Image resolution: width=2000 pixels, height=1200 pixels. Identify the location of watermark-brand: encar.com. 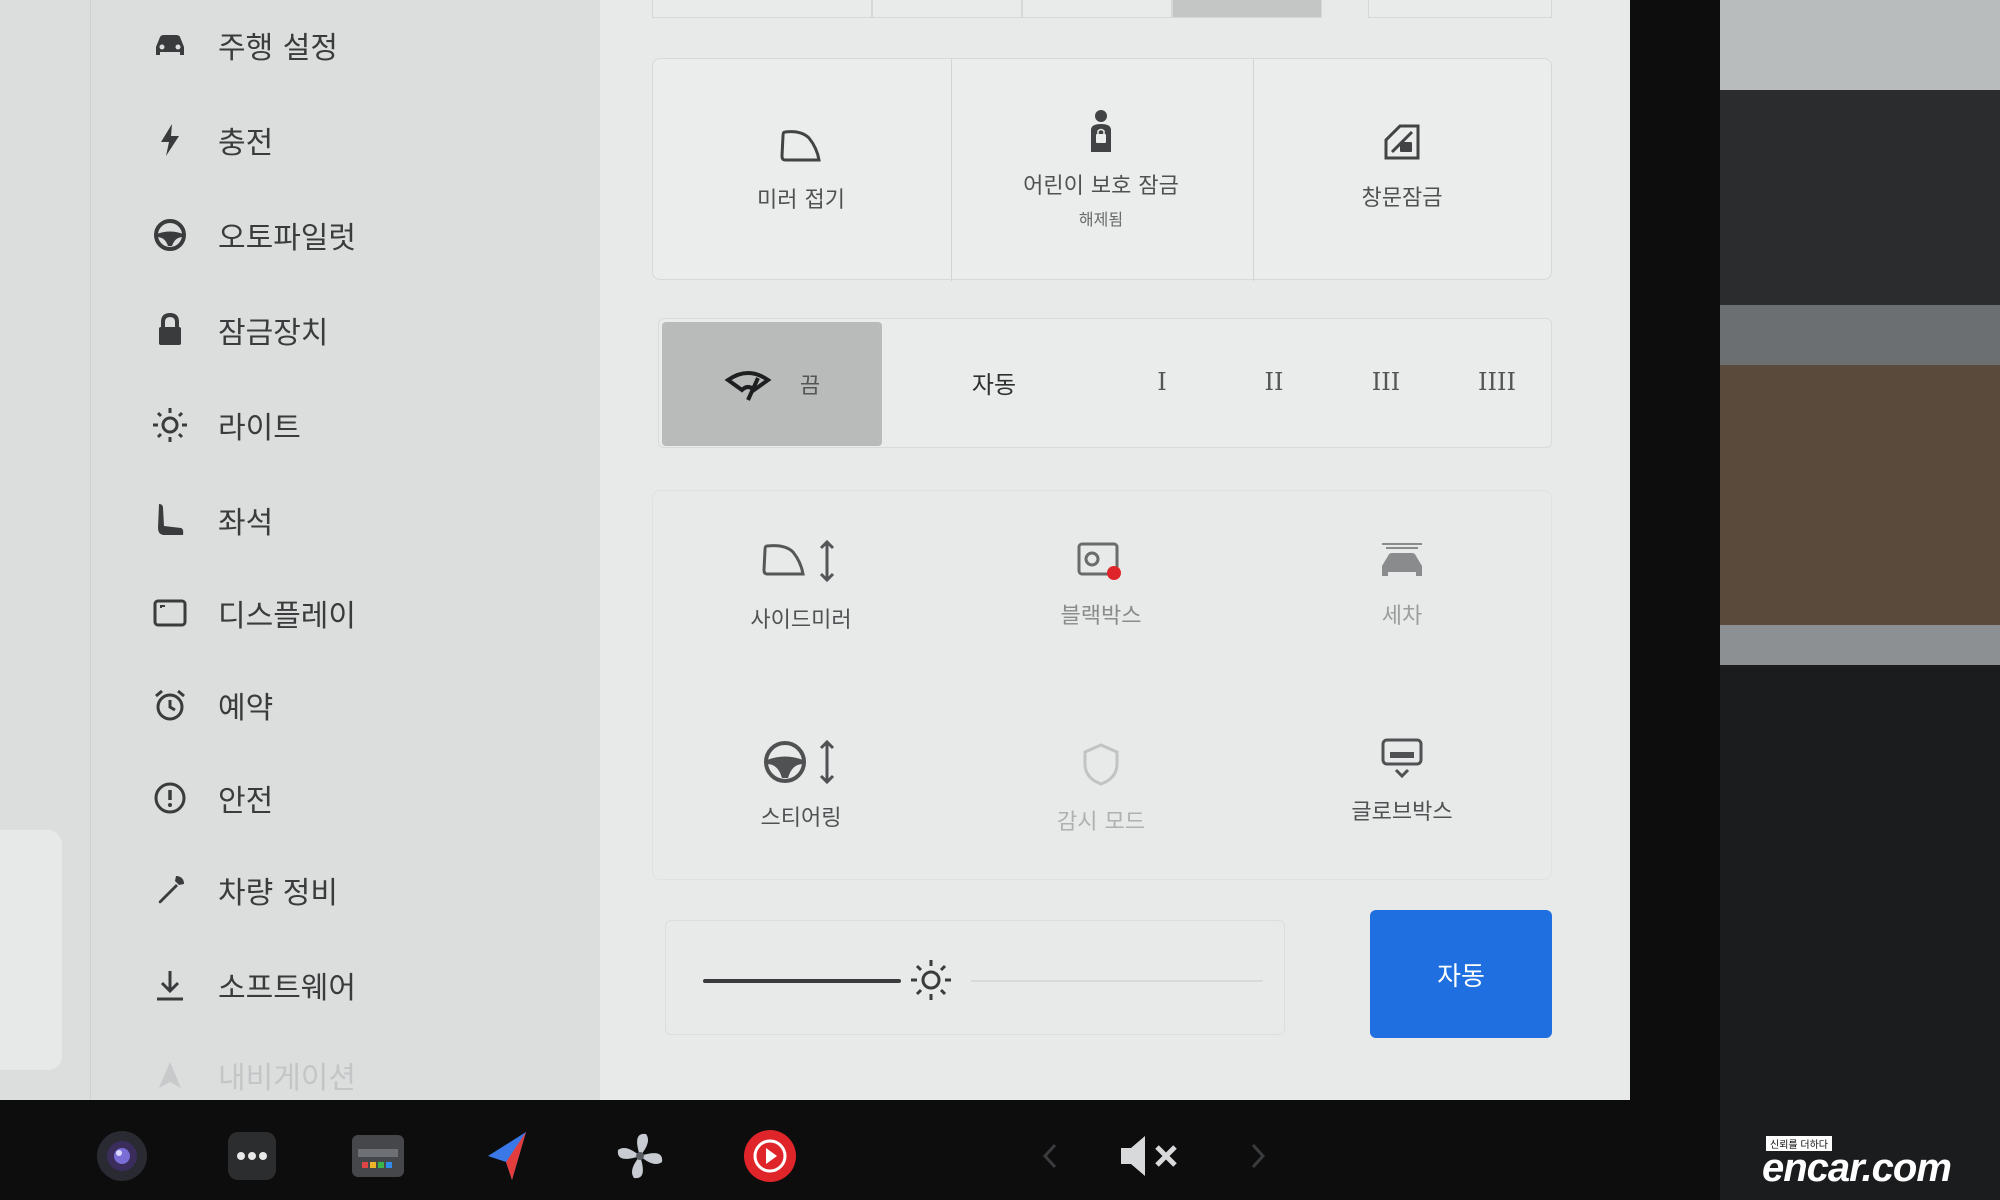
(1857, 1168).